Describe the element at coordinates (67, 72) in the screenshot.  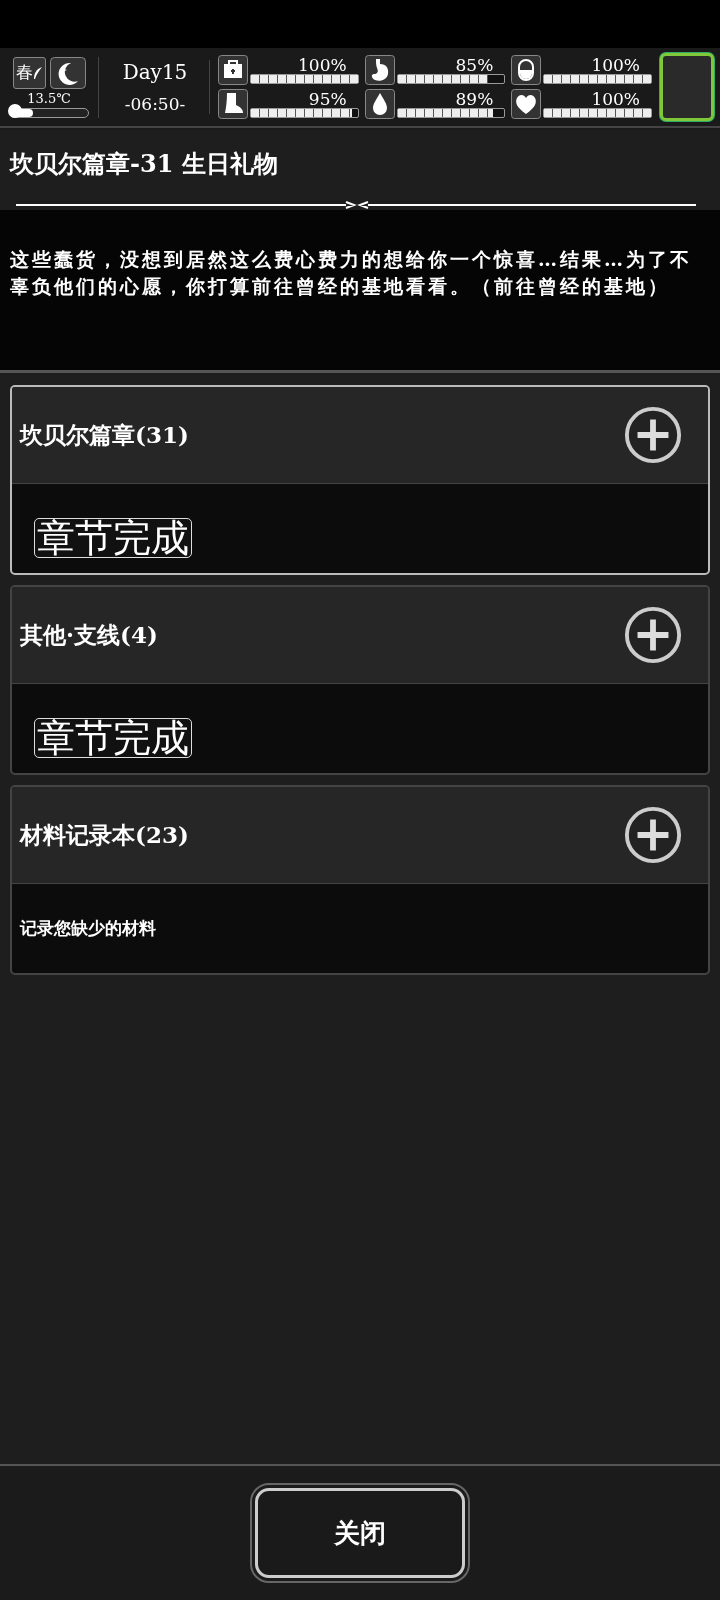
I see `moon-icon` at that location.